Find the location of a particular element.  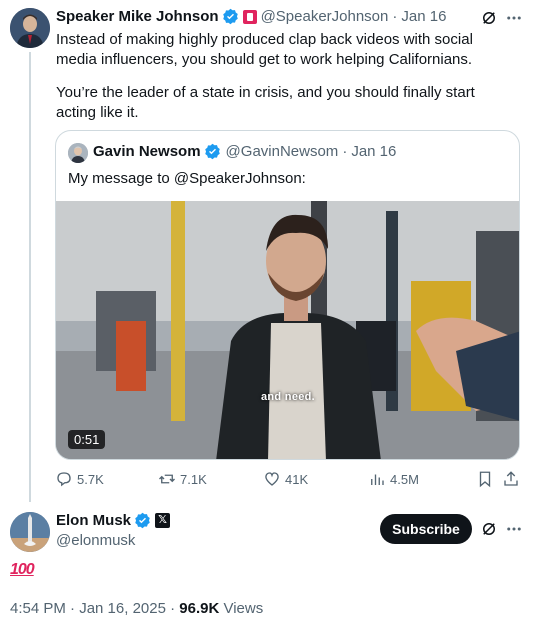

reply-button: 5.7K is located at coordinates (79, 479).